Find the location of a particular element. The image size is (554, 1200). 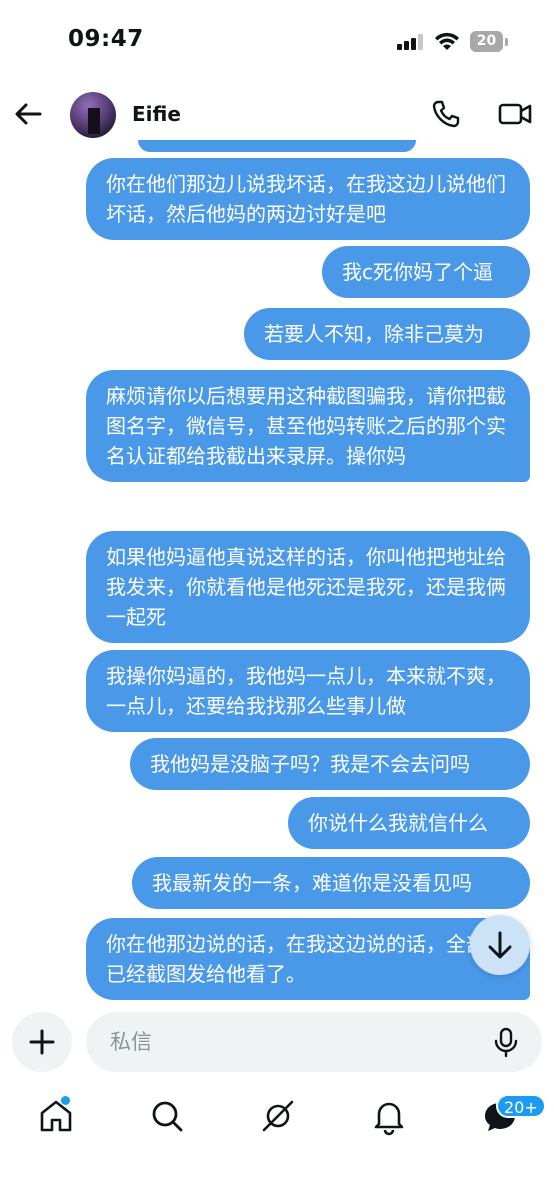

grok-icon is located at coordinates (278, 1116).